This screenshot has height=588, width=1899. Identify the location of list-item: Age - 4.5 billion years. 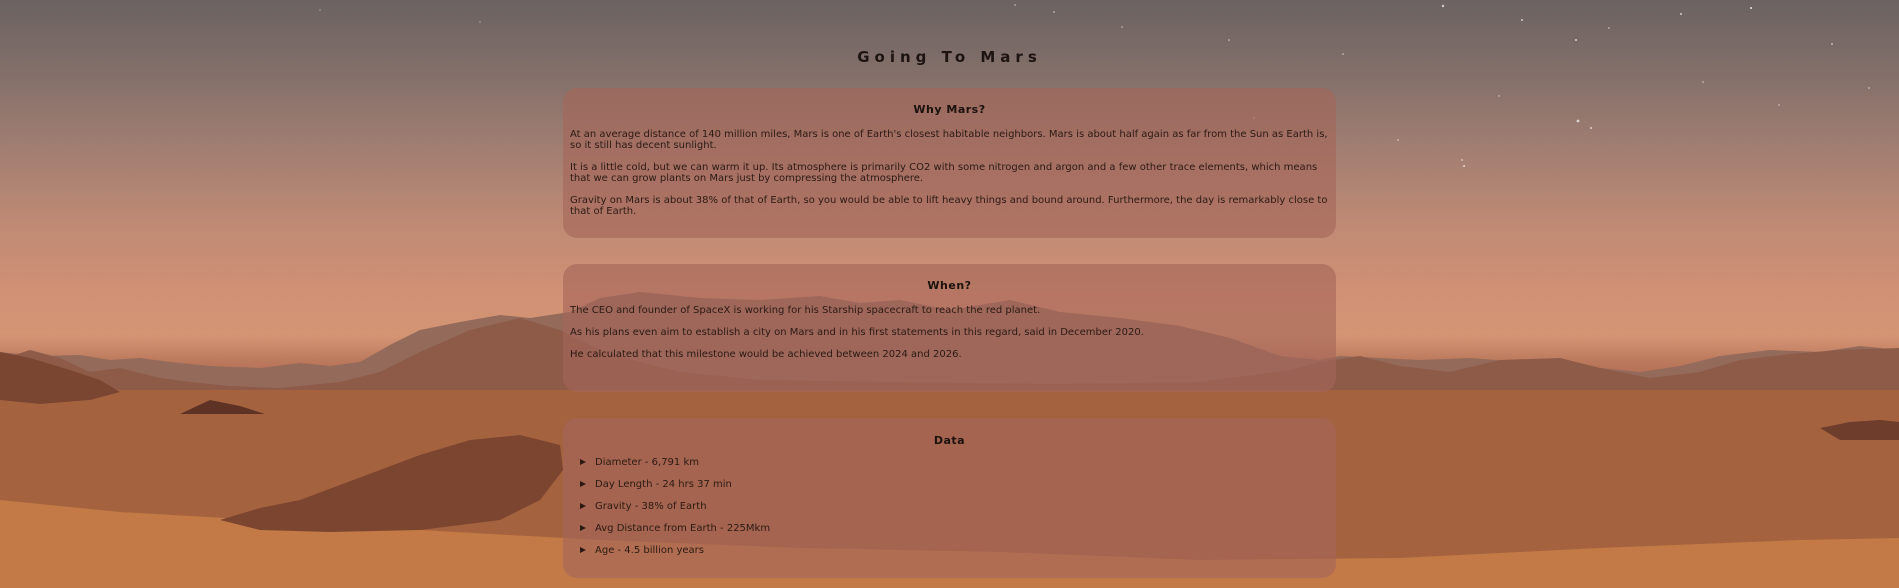
(954, 556).